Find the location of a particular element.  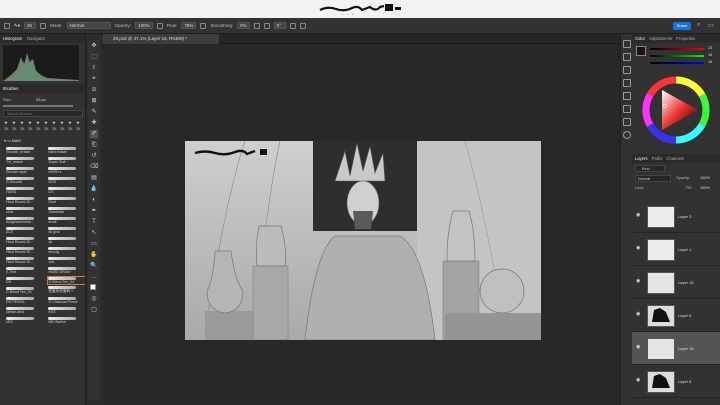

frame-tool-icon: ⊠ is located at coordinates (94, 101).